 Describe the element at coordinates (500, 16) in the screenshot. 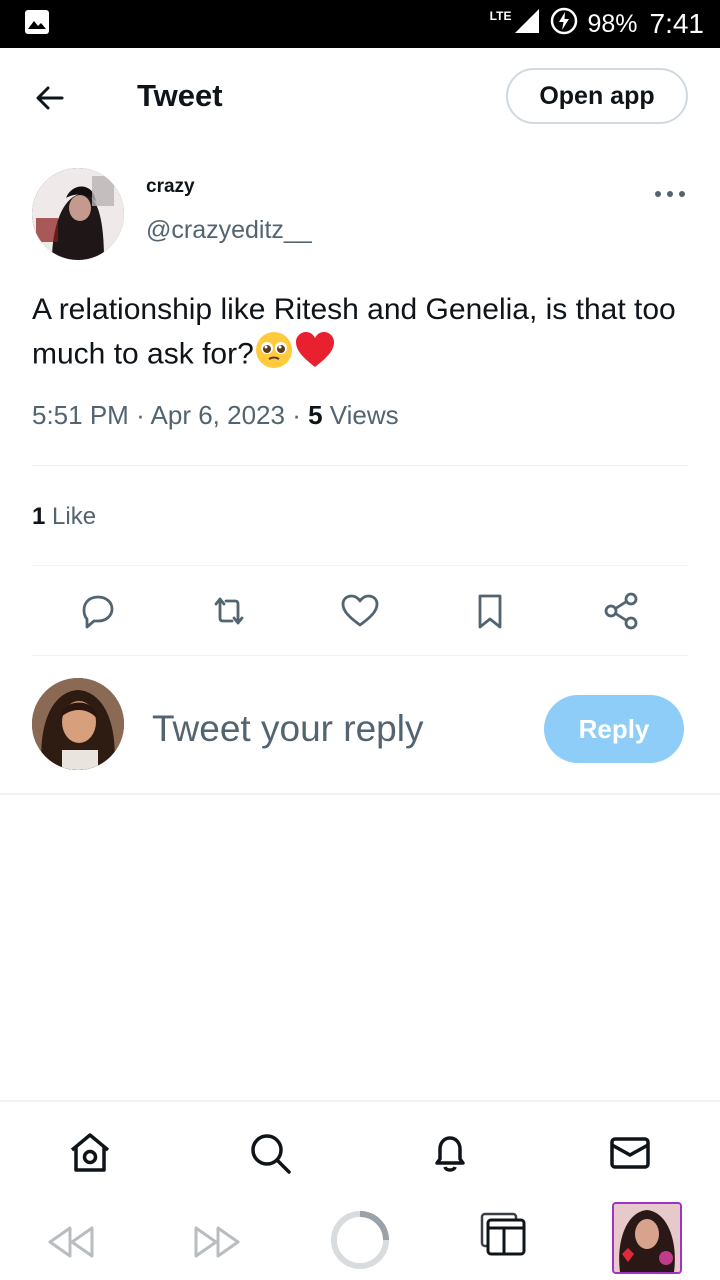

I see `network-type: LTE` at that location.